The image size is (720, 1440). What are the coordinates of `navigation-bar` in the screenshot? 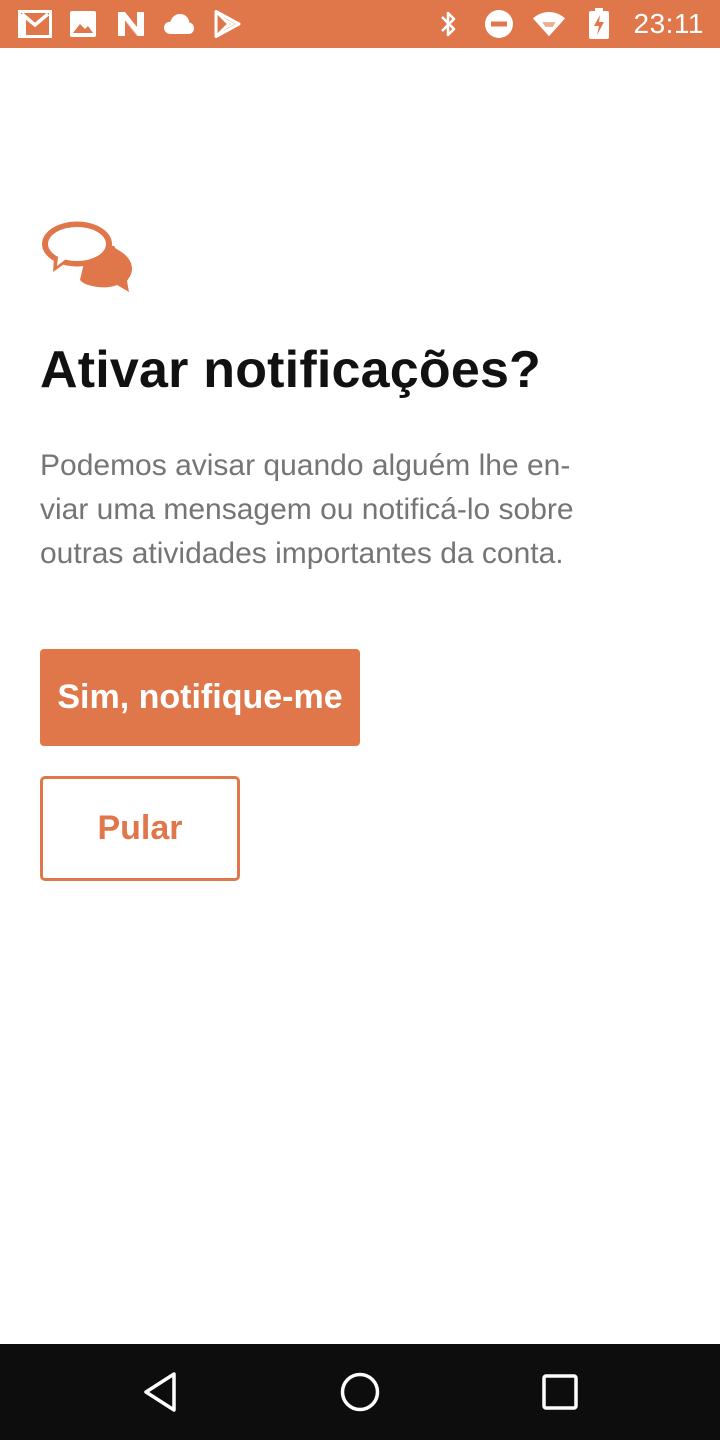 It's located at (360, 1392).